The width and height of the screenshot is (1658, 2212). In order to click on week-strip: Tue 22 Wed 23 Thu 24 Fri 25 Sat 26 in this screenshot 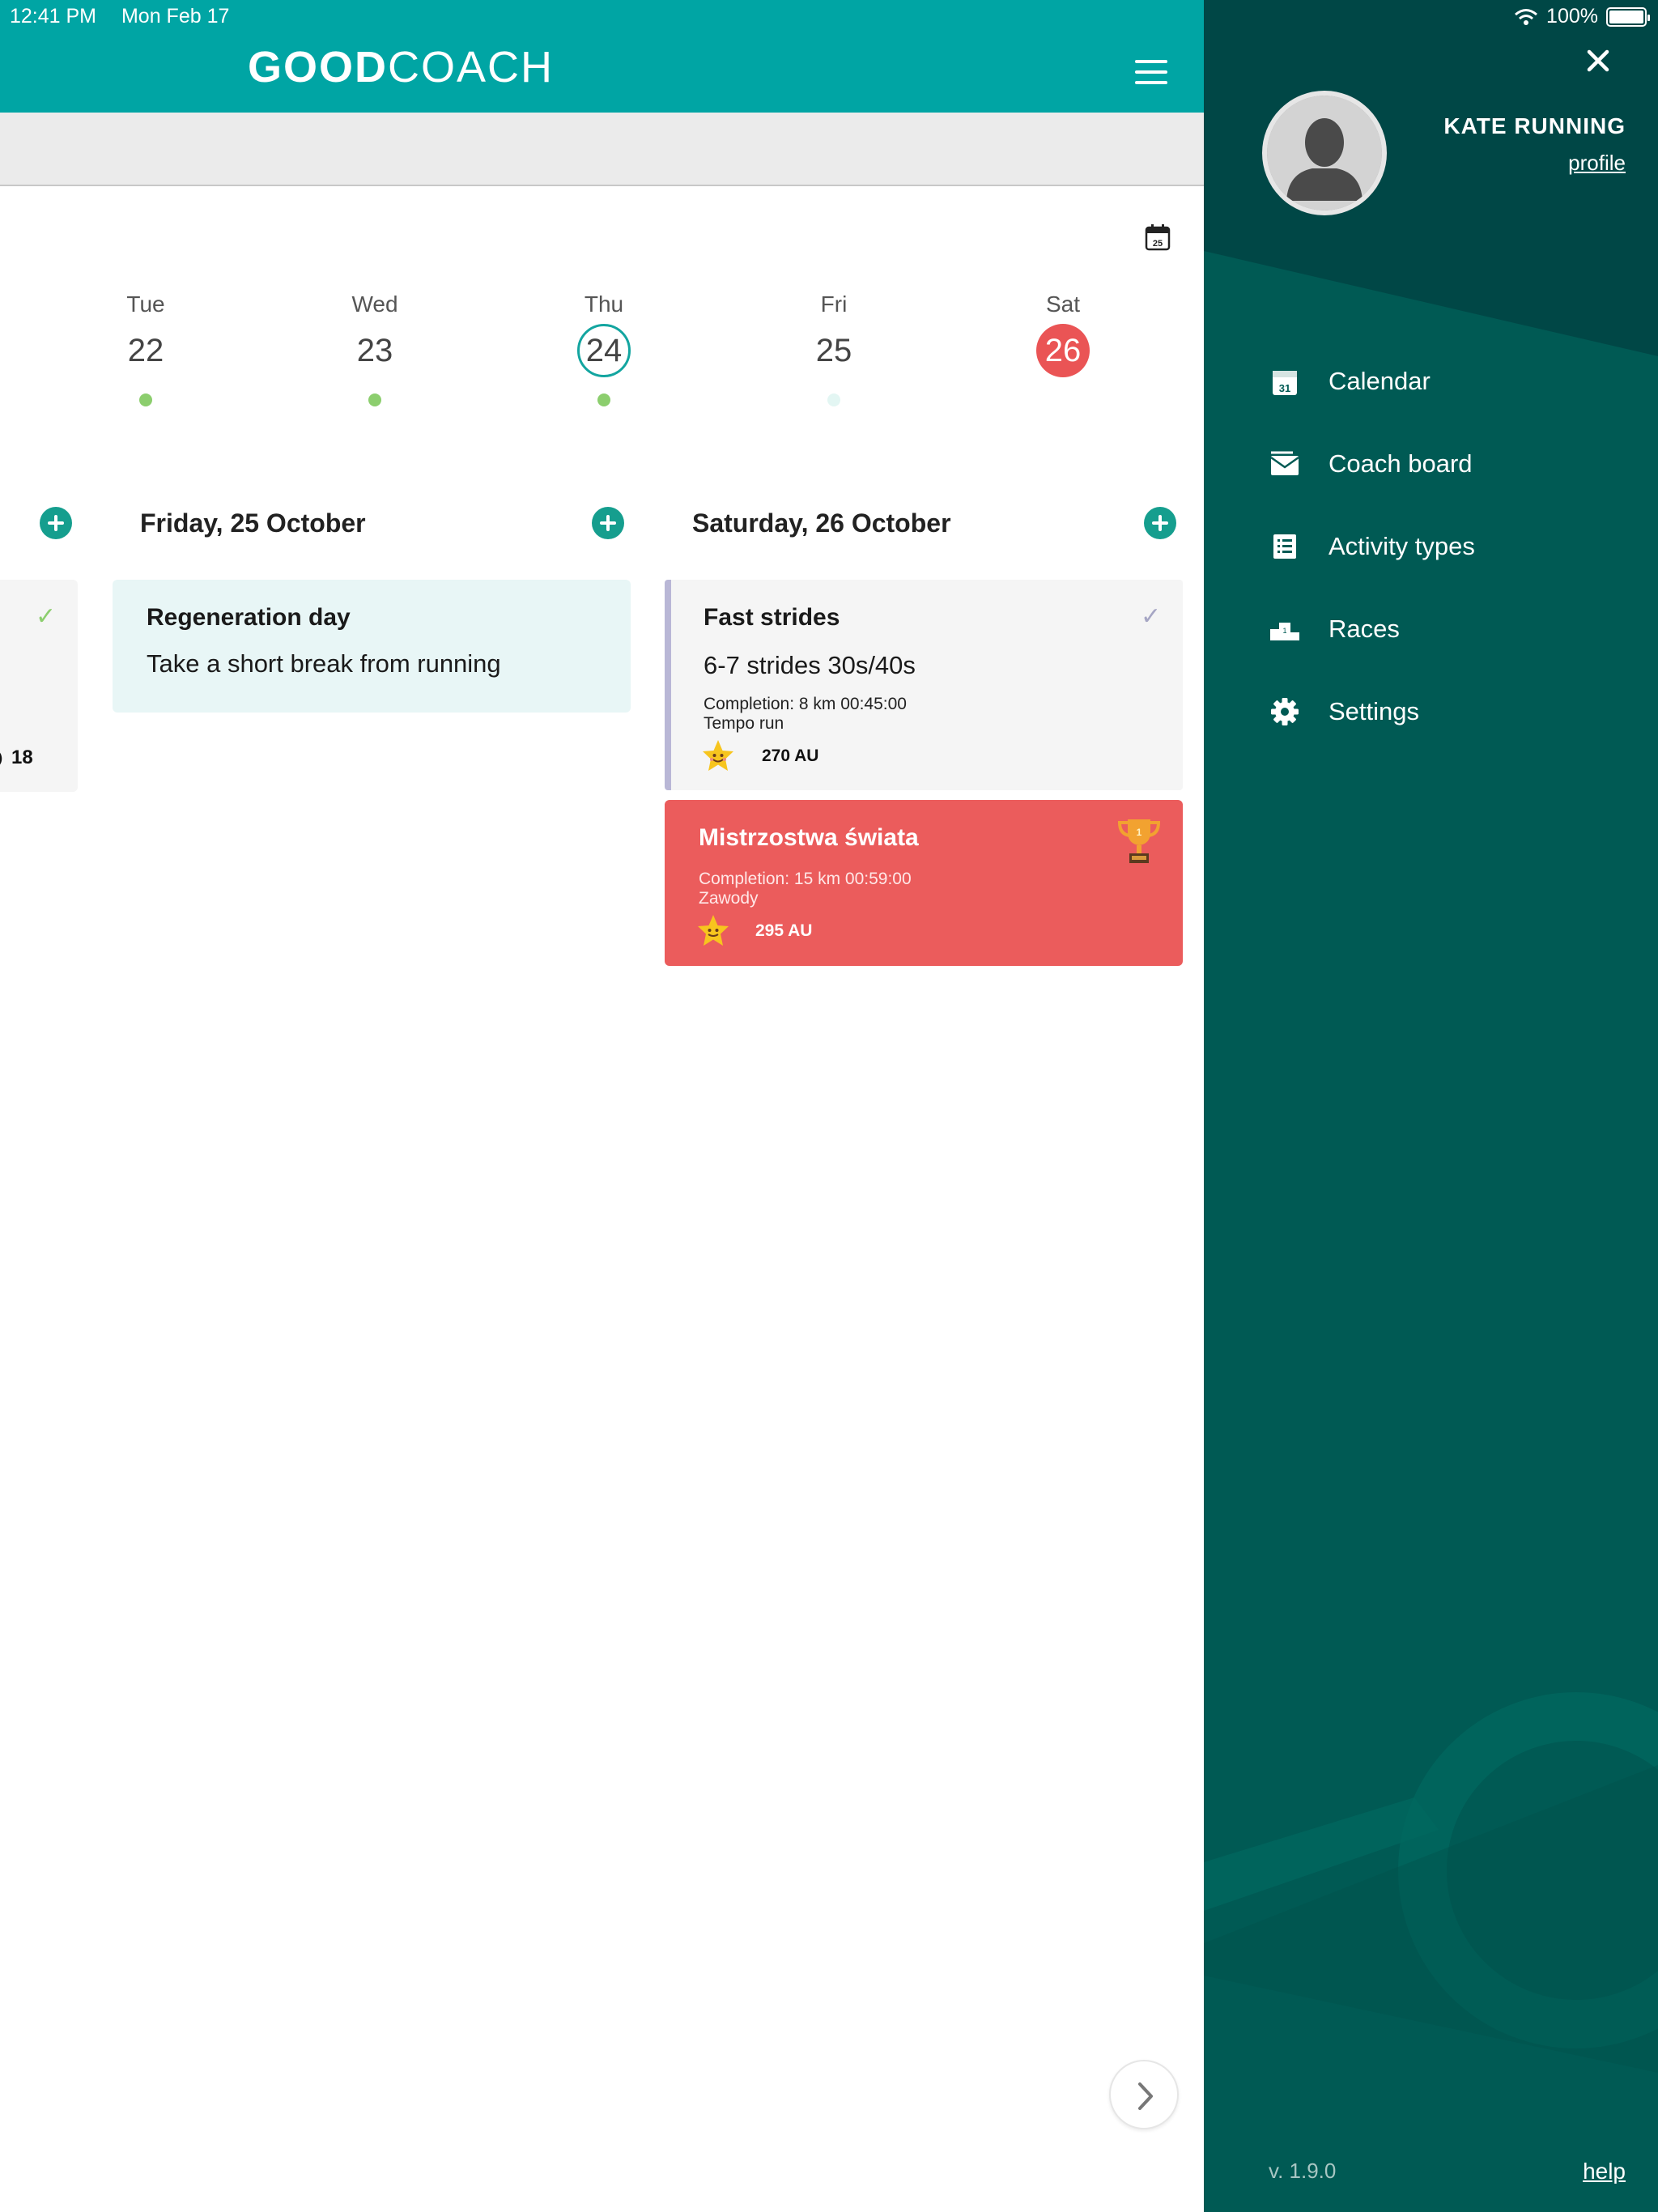, I will do `click(602, 356)`.